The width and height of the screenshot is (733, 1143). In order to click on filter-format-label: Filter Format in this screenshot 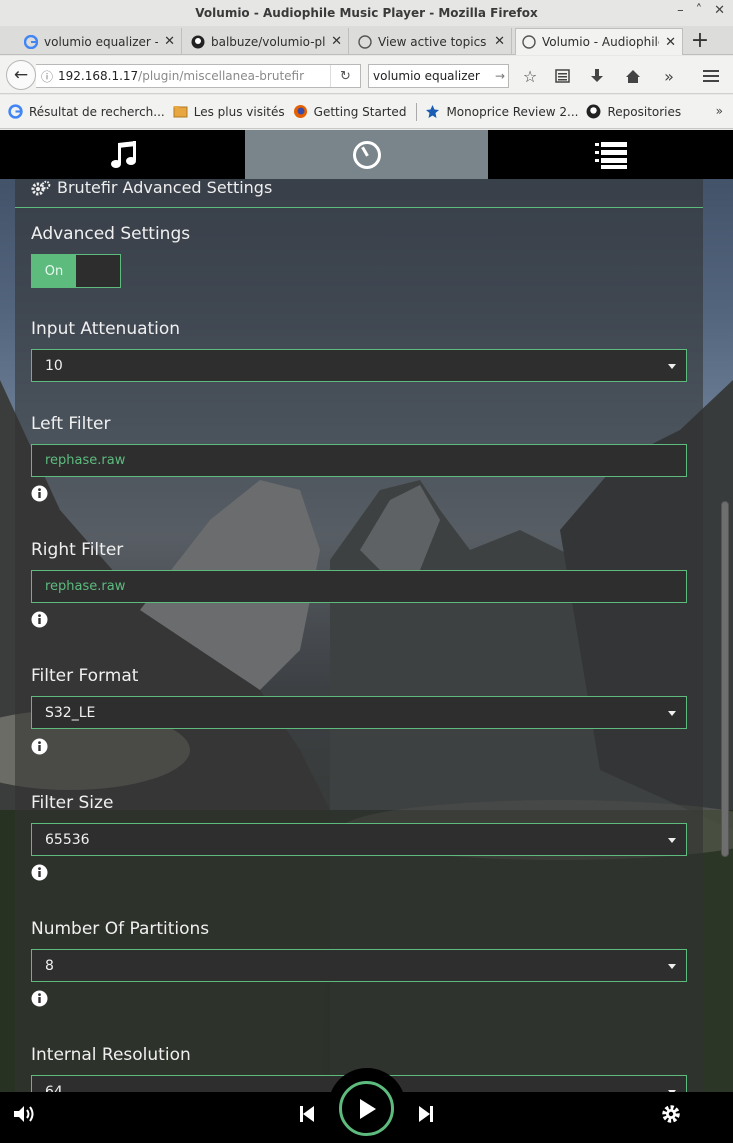, I will do `click(85, 676)`.